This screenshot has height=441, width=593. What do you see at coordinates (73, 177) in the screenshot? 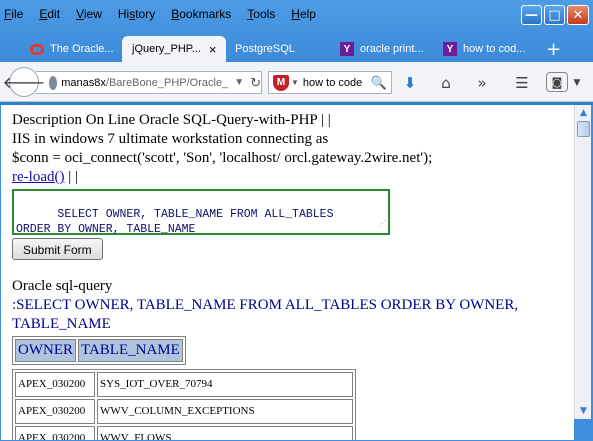
I see `reload-suffix: | |` at bounding box center [73, 177].